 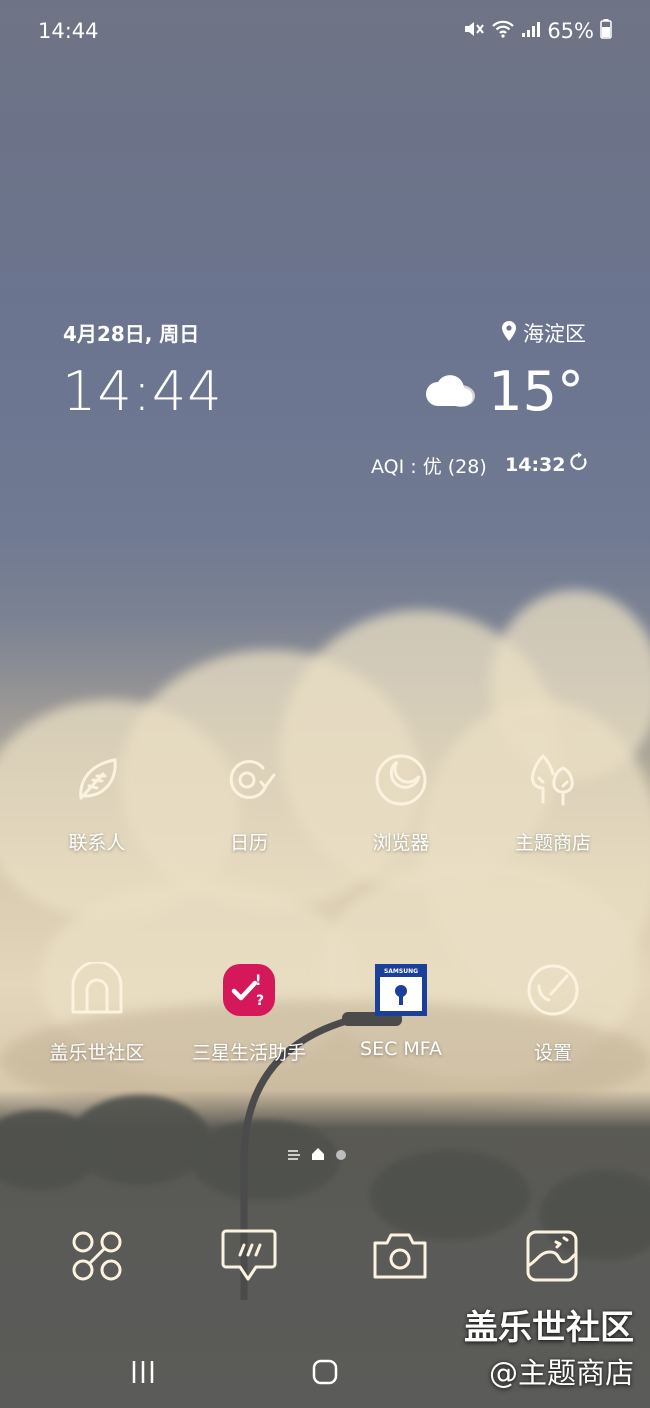 I want to click on recents-icon, so click(x=143, y=1372).